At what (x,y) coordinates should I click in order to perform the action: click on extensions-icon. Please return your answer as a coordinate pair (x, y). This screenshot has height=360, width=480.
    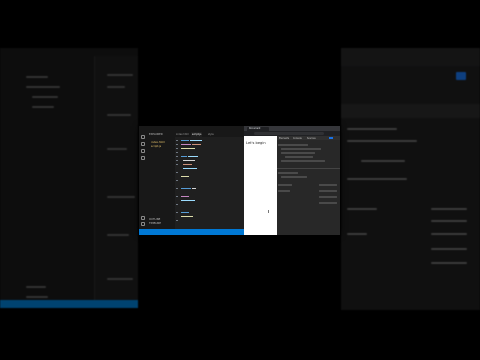
    Looking at the image, I should click on (143, 158).